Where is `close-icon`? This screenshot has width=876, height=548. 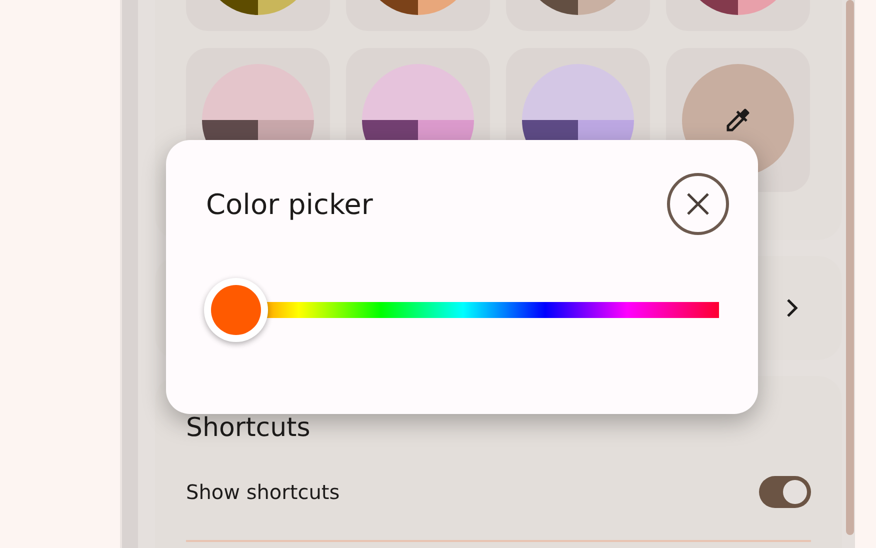
close-icon is located at coordinates (698, 204).